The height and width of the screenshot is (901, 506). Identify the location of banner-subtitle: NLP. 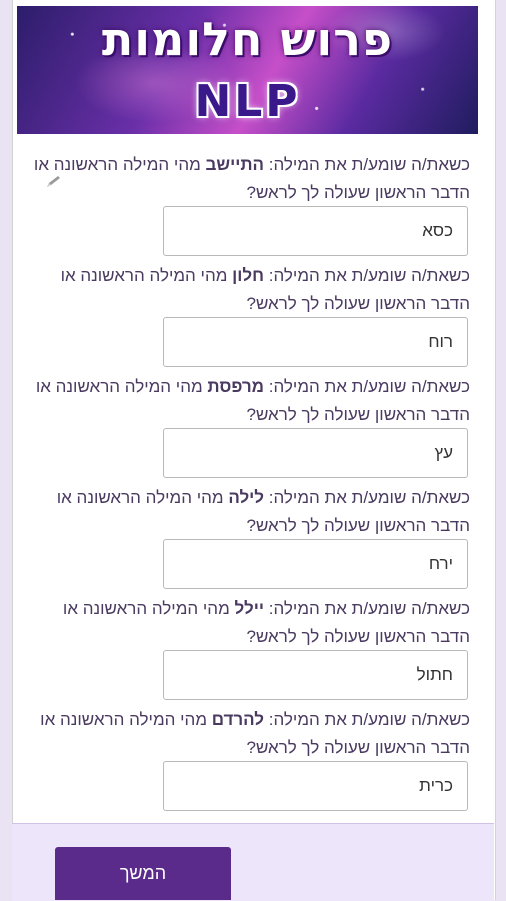
(247, 101).